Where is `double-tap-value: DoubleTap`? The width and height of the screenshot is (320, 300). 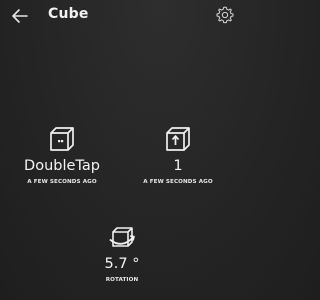 double-tap-value: DoubleTap is located at coordinates (62, 166).